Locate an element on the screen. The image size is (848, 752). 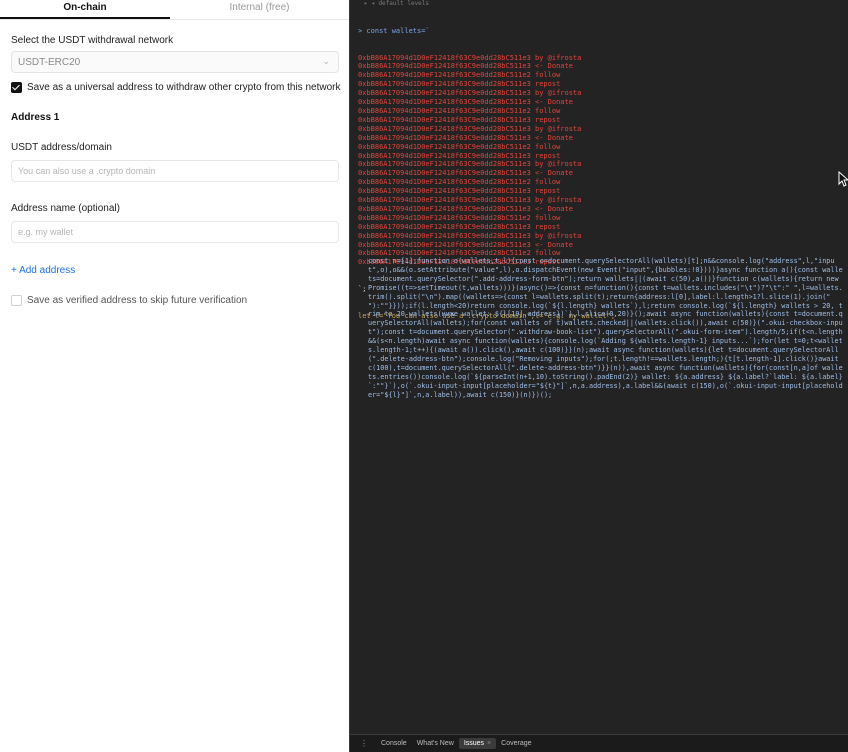
drawer-tab-coverage: Coverage is located at coordinates (516, 743).